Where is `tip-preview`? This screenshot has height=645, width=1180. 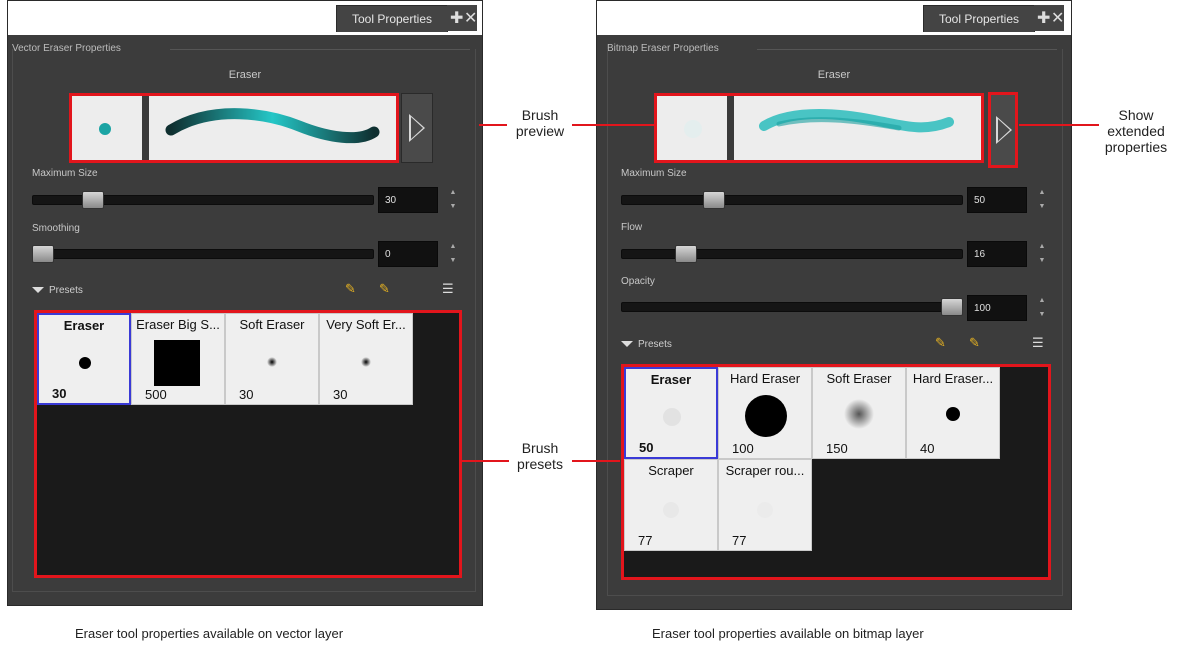
tip-preview is located at coordinates (693, 129).